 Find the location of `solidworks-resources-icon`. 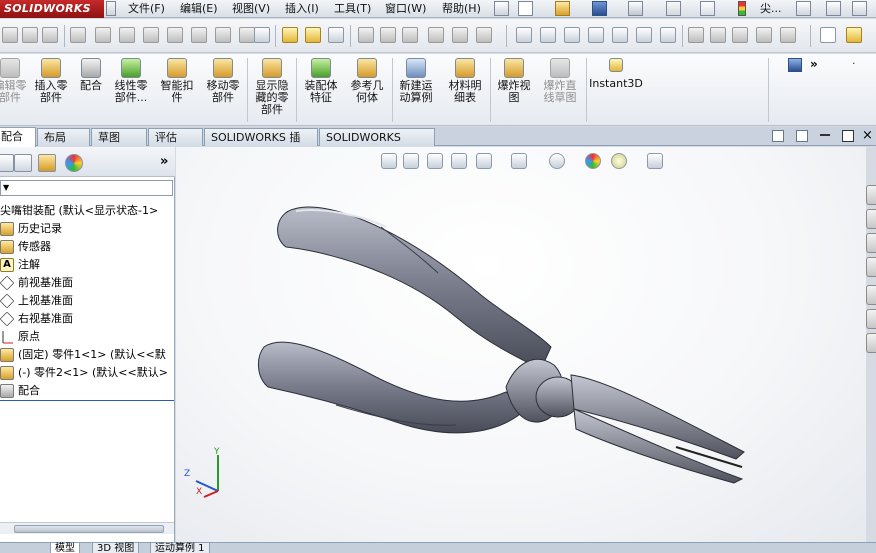

solidworks-resources-icon is located at coordinates (871, 195).